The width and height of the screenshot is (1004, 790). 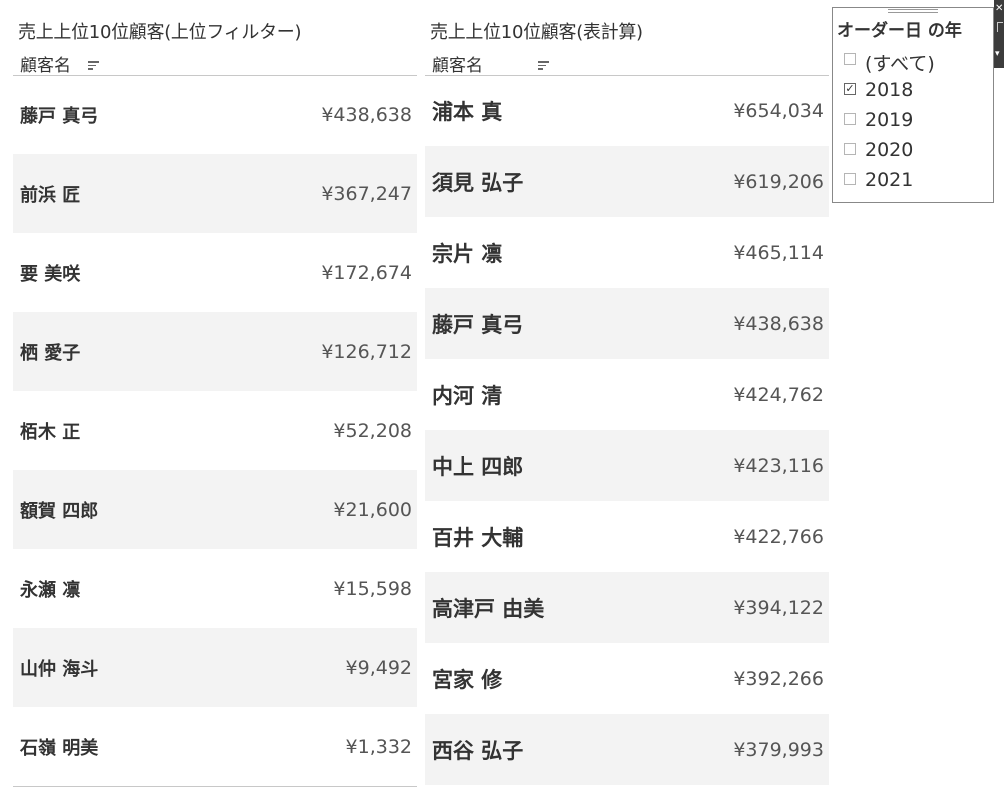 I want to click on customer-name: 栢木 正, so click(x=50, y=432).